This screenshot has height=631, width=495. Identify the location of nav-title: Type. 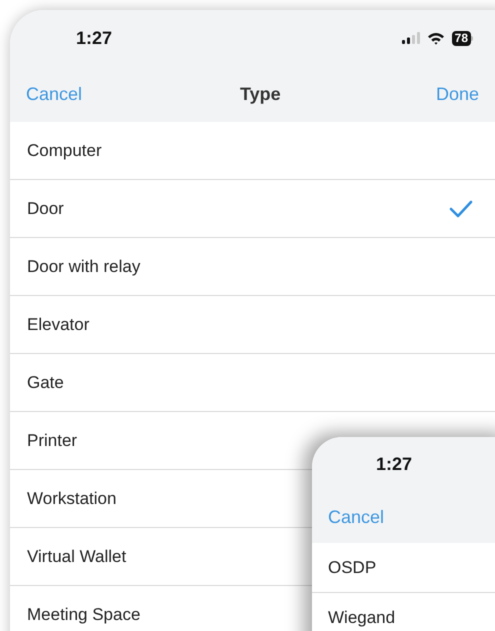
(260, 94).